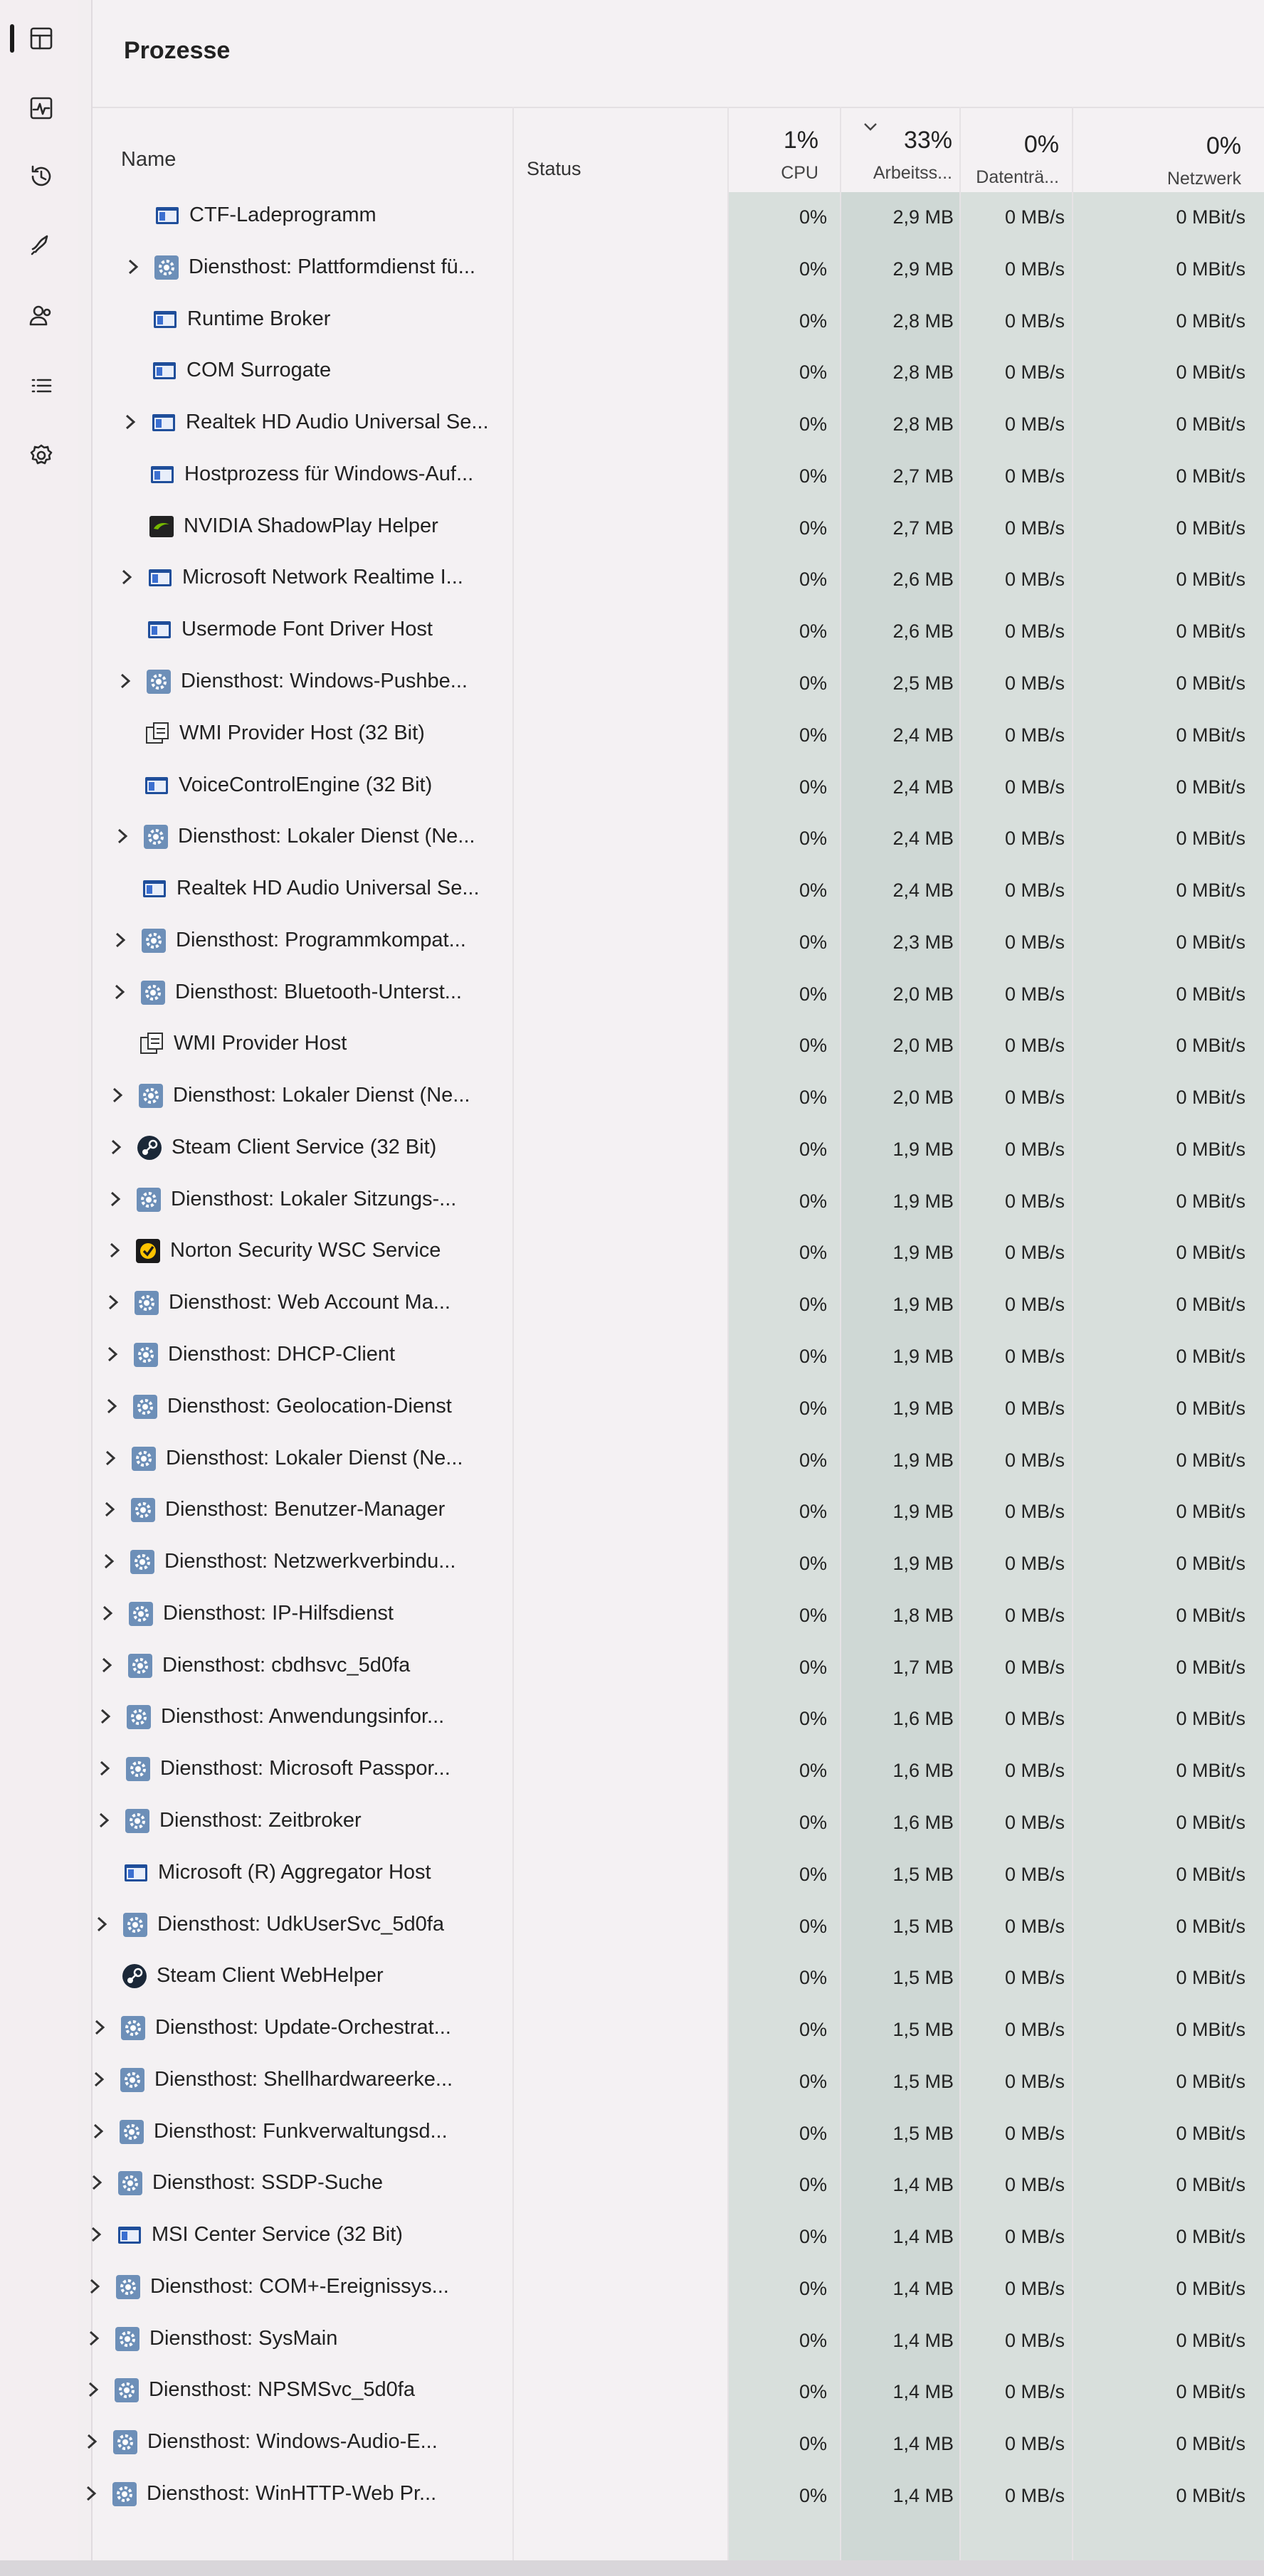 The image size is (1264, 2576). I want to click on process-row: CTF-Ladeprogramm 0% 2,9 MB 0 MB/s 0 MBit/s, so click(678, 217).